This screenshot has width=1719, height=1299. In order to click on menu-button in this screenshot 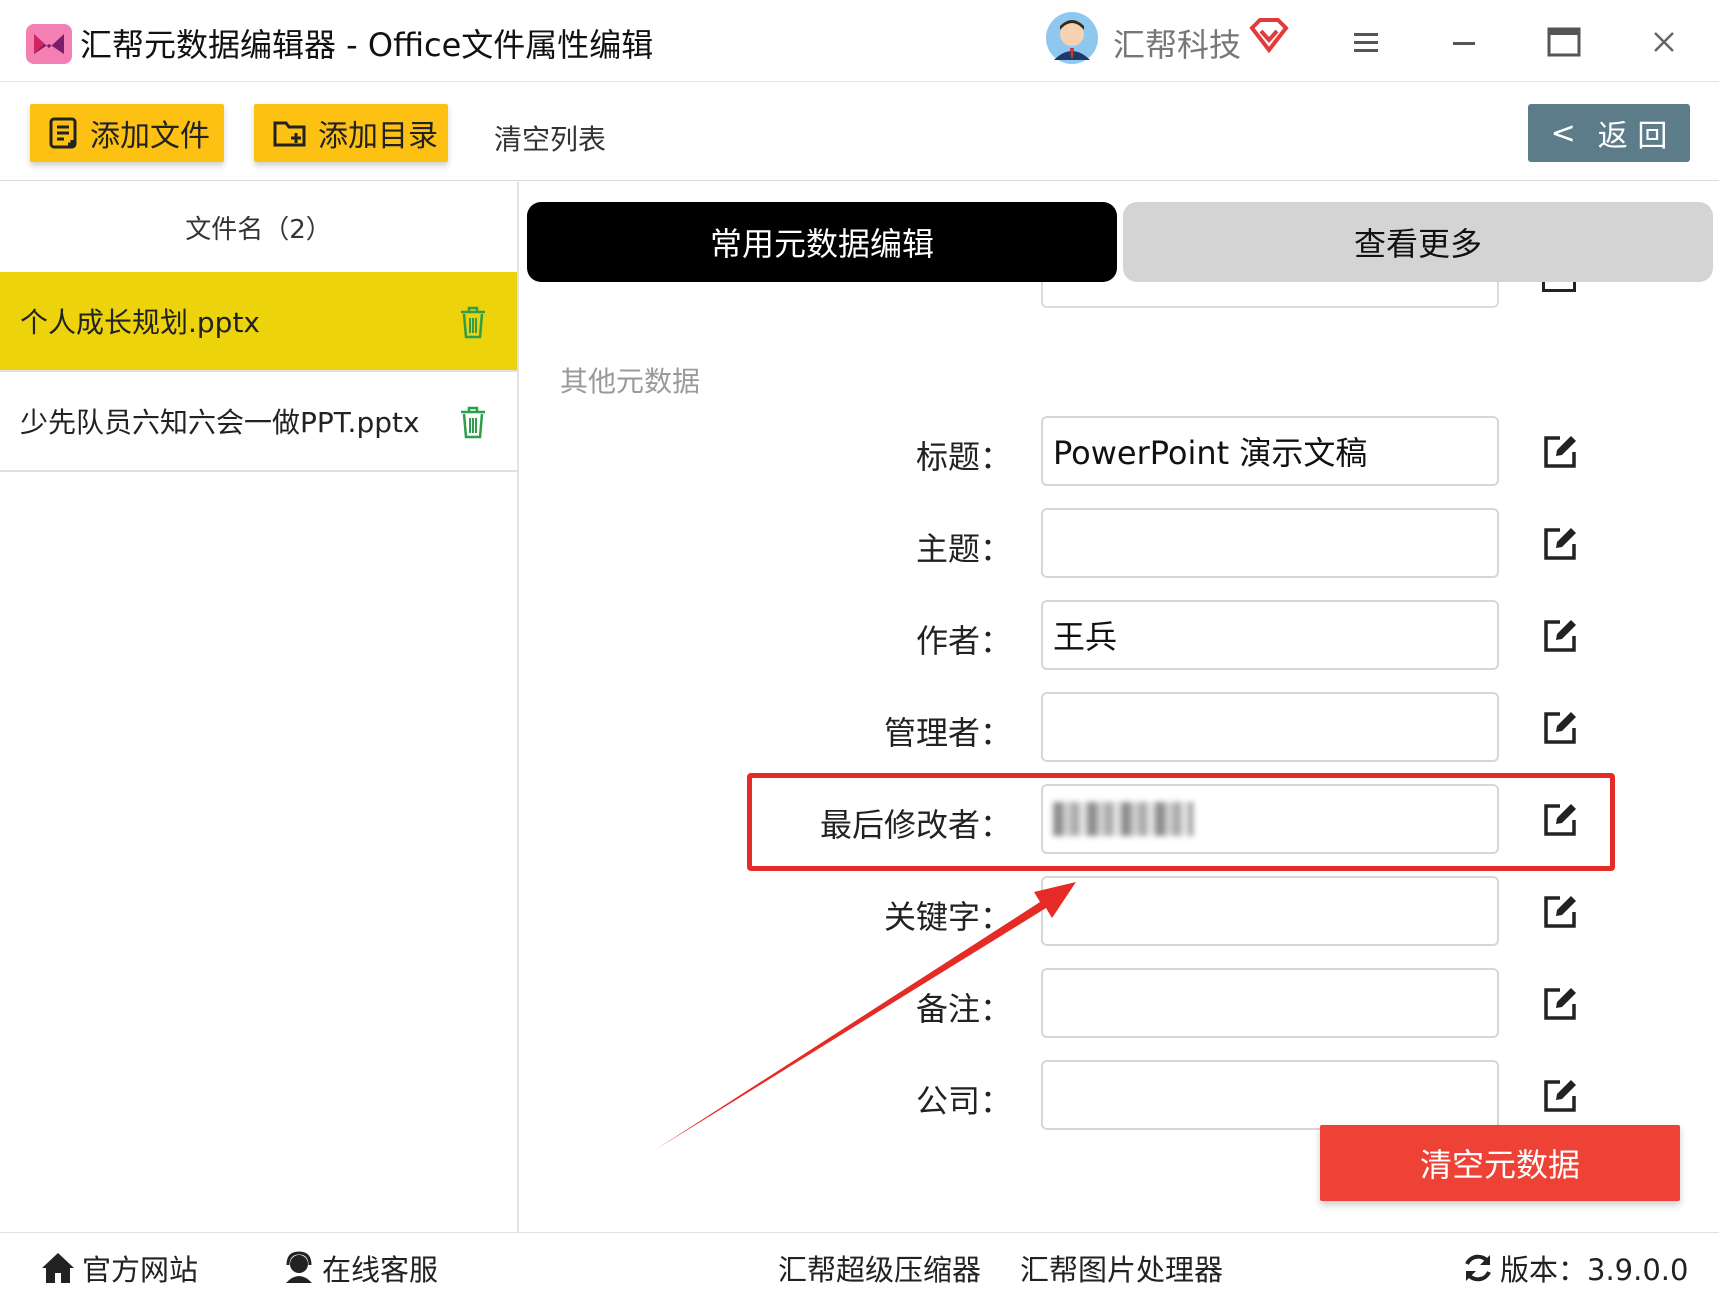, I will do `click(1366, 42)`.